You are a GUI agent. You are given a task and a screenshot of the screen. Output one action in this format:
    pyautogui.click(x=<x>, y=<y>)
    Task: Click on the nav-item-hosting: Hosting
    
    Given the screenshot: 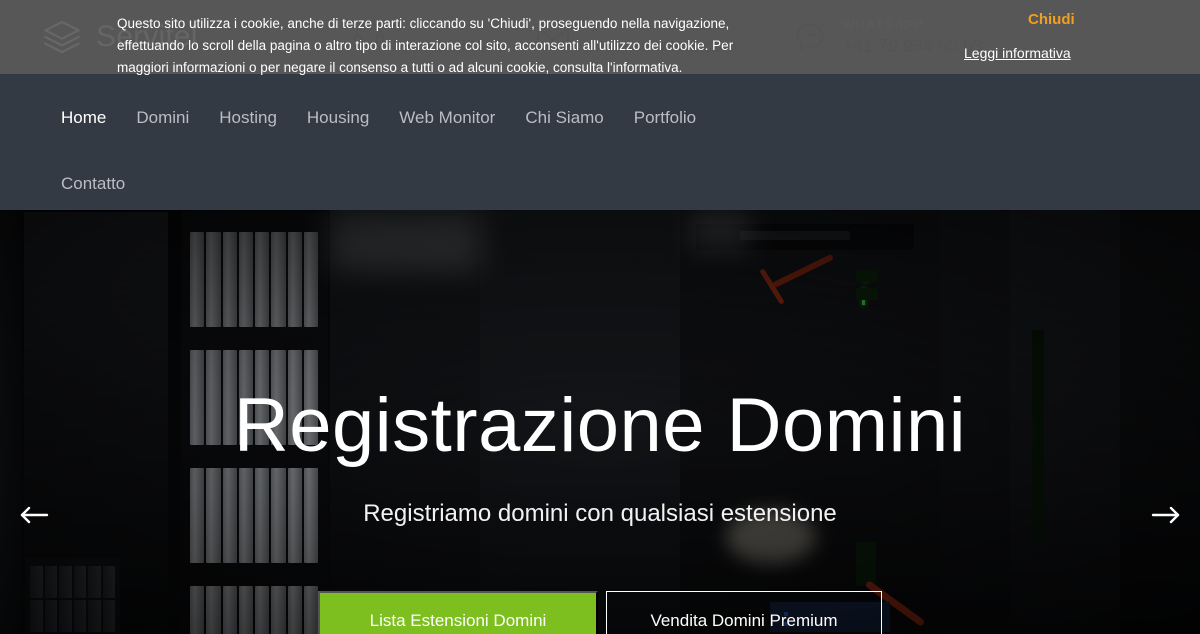 What is the action you would take?
    pyautogui.click(x=248, y=118)
    